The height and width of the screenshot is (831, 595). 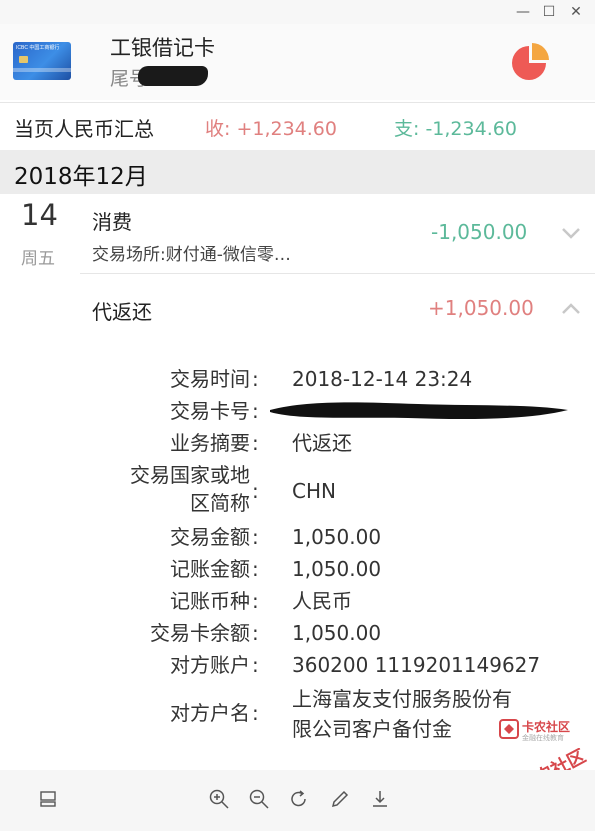 I want to click on detail-value: CHN, so click(x=314, y=491).